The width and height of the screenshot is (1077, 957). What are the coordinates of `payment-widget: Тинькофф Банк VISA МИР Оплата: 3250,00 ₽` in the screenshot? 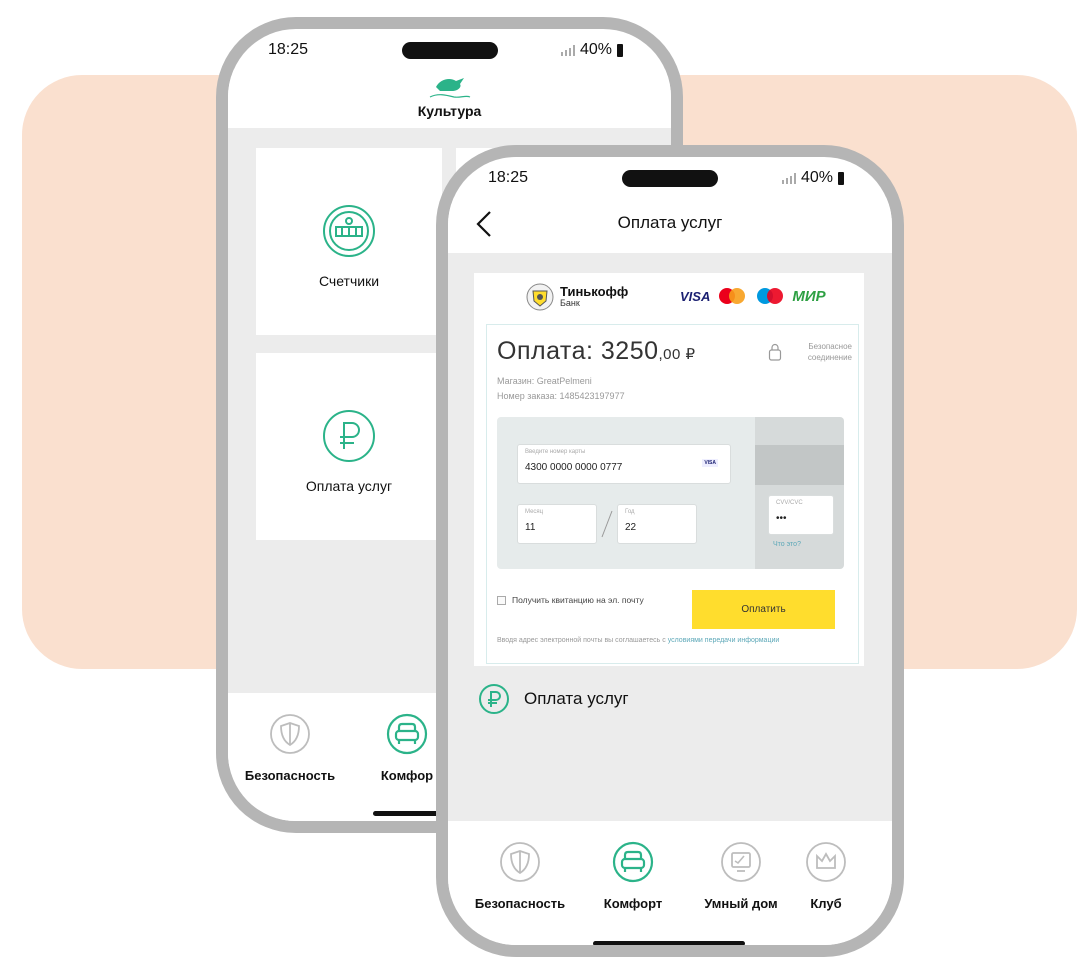 It's located at (669, 469).